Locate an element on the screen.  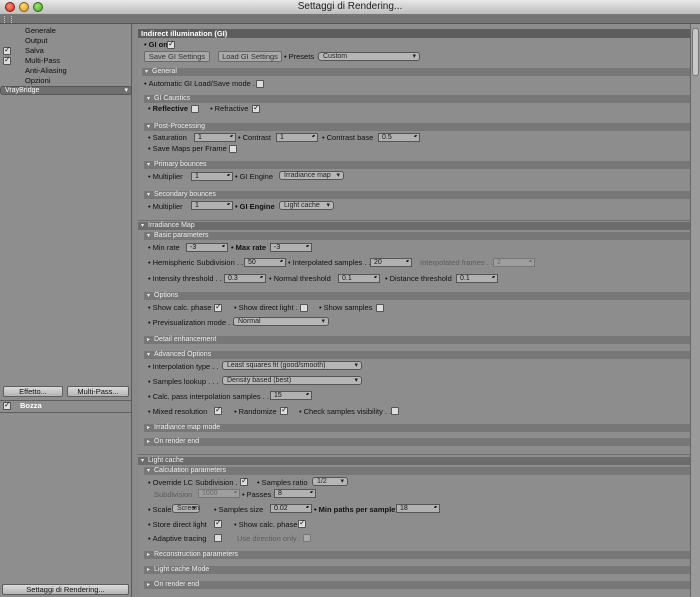
group-advanced-options: Advanced Options is located at coordinates (417, 355).